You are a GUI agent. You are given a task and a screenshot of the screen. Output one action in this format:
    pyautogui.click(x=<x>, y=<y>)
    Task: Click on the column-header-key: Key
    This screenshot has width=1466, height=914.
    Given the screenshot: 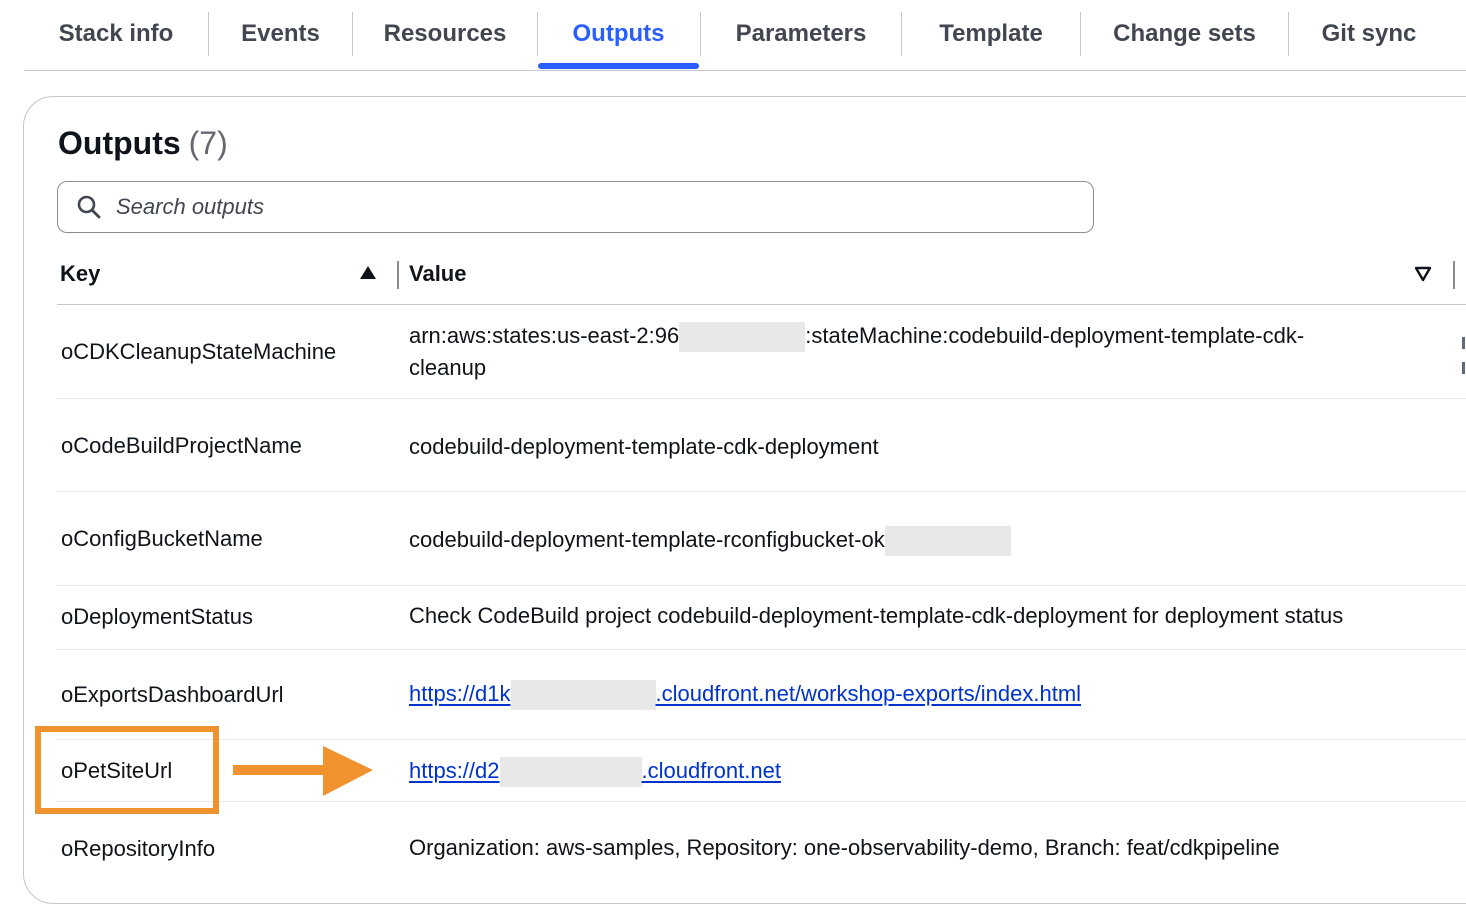 What is the action you would take?
    pyautogui.click(x=210, y=274)
    